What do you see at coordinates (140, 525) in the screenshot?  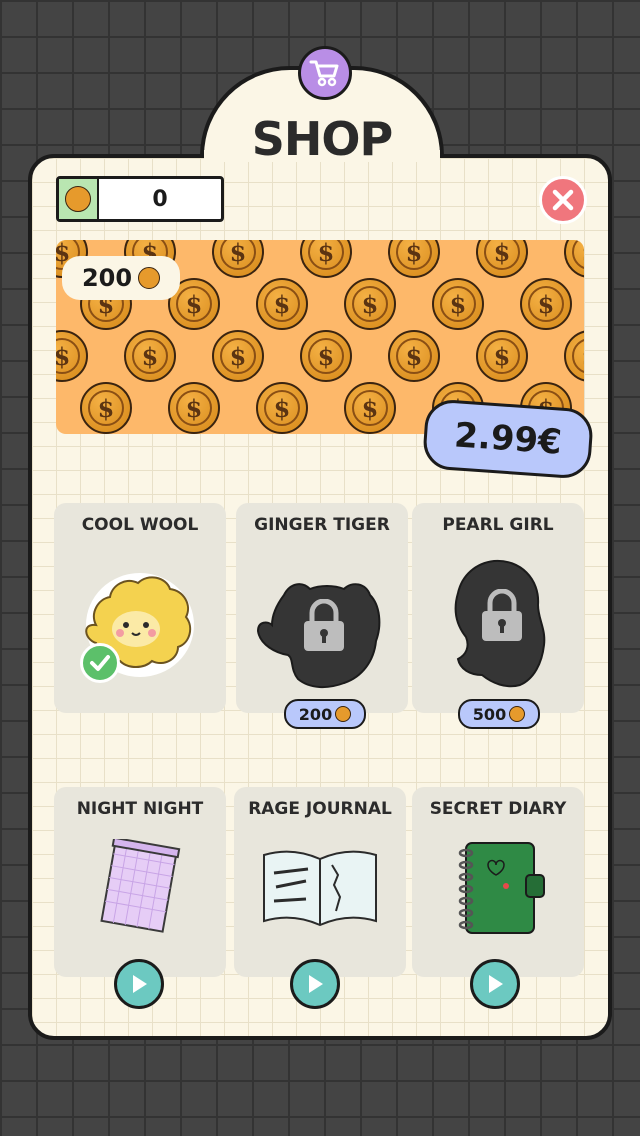 I see `item-name: COOL WOOL` at bounding box center [140, 525].